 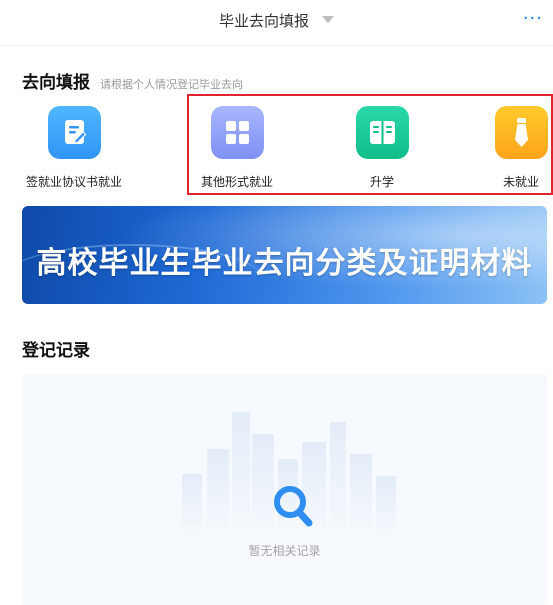 What do you see at coordinates (284, 551) in the screenshot?
I see `empty-text: 暂无相关记录` at bounding box center [284, 551].